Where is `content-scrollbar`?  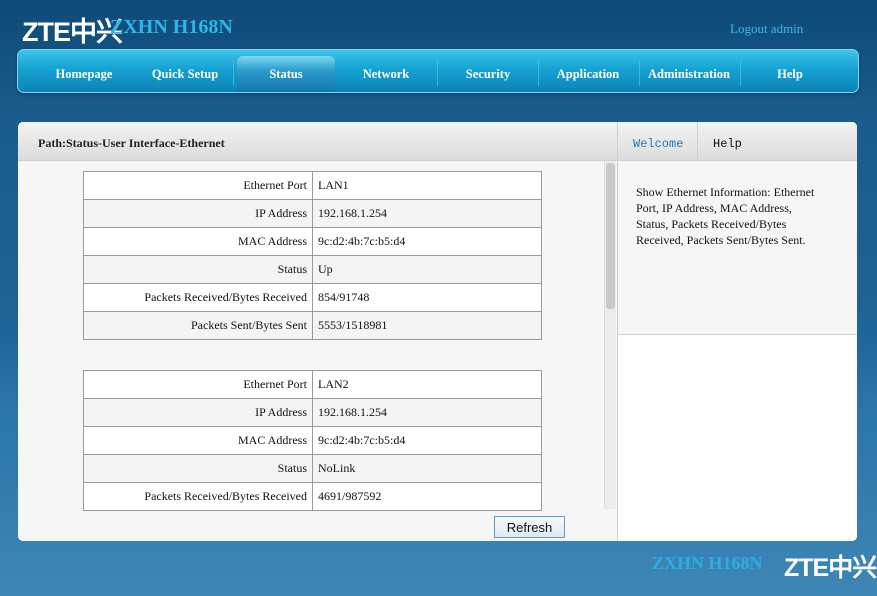
content-scrollbar is located at coordinates (610, 335).